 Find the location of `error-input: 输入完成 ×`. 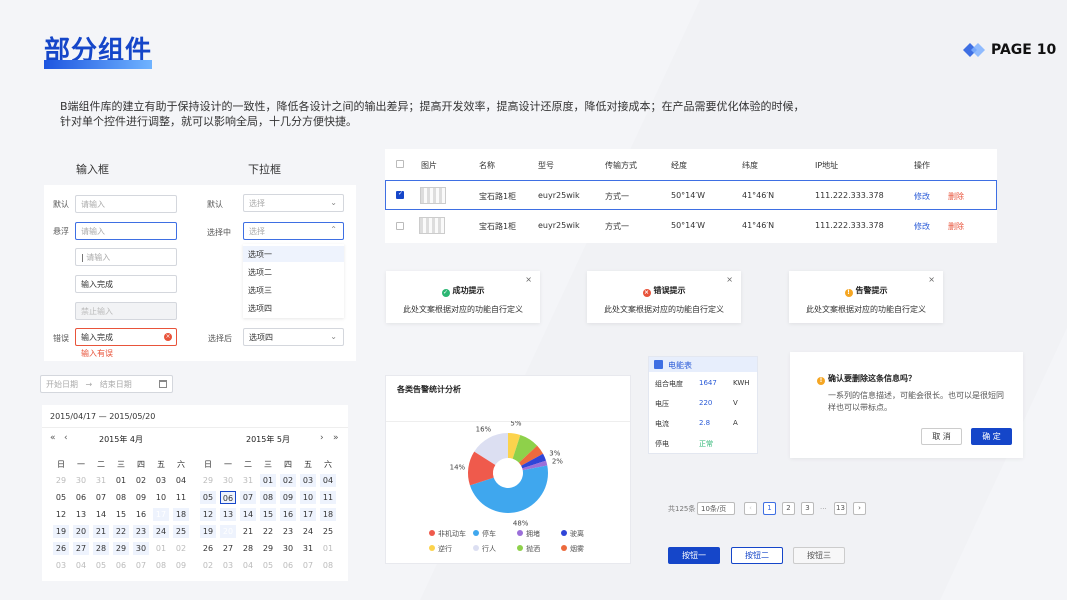

error-input: 输入完成 × is located at coordinates (126, 337).